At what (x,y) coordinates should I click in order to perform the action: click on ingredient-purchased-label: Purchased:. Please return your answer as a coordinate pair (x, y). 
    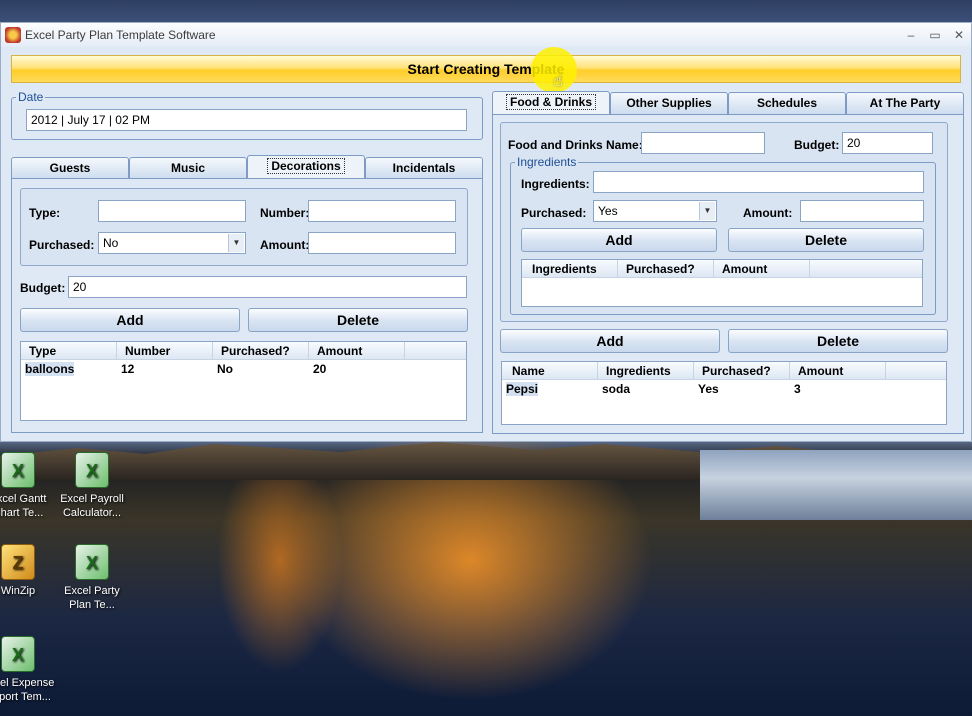
    Looking at the image, I should click on (554, 213).